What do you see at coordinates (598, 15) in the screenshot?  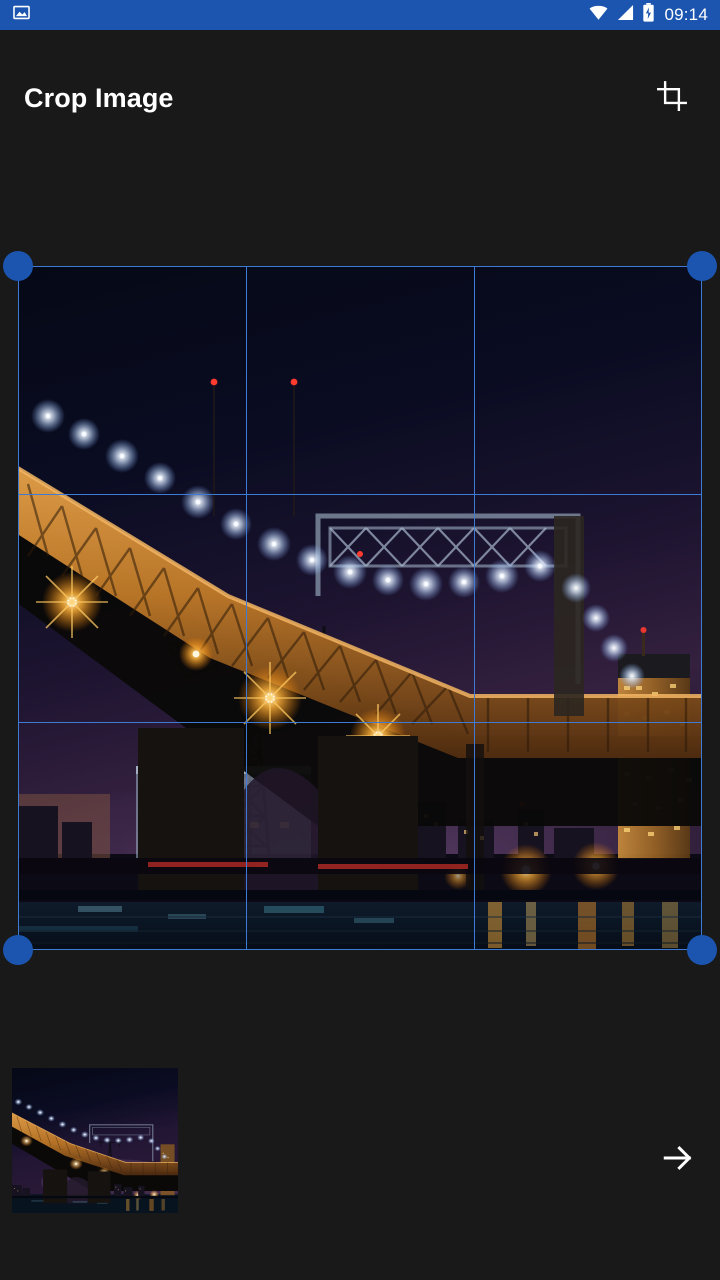 I see `wifi-icon` at bounding box center [598, 15].